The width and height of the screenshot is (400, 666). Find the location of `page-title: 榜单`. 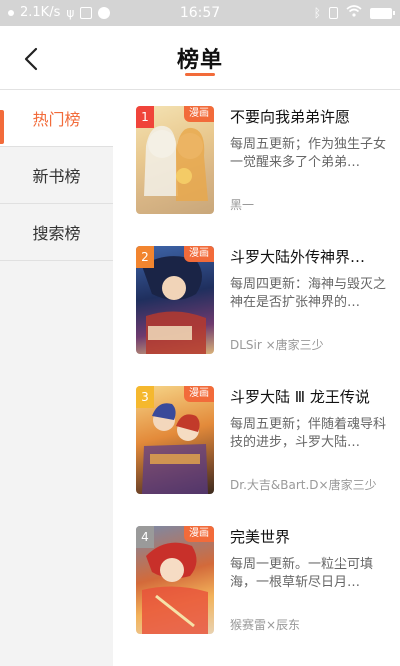

page-title: 榜单 is located at coordinates (199, 60).